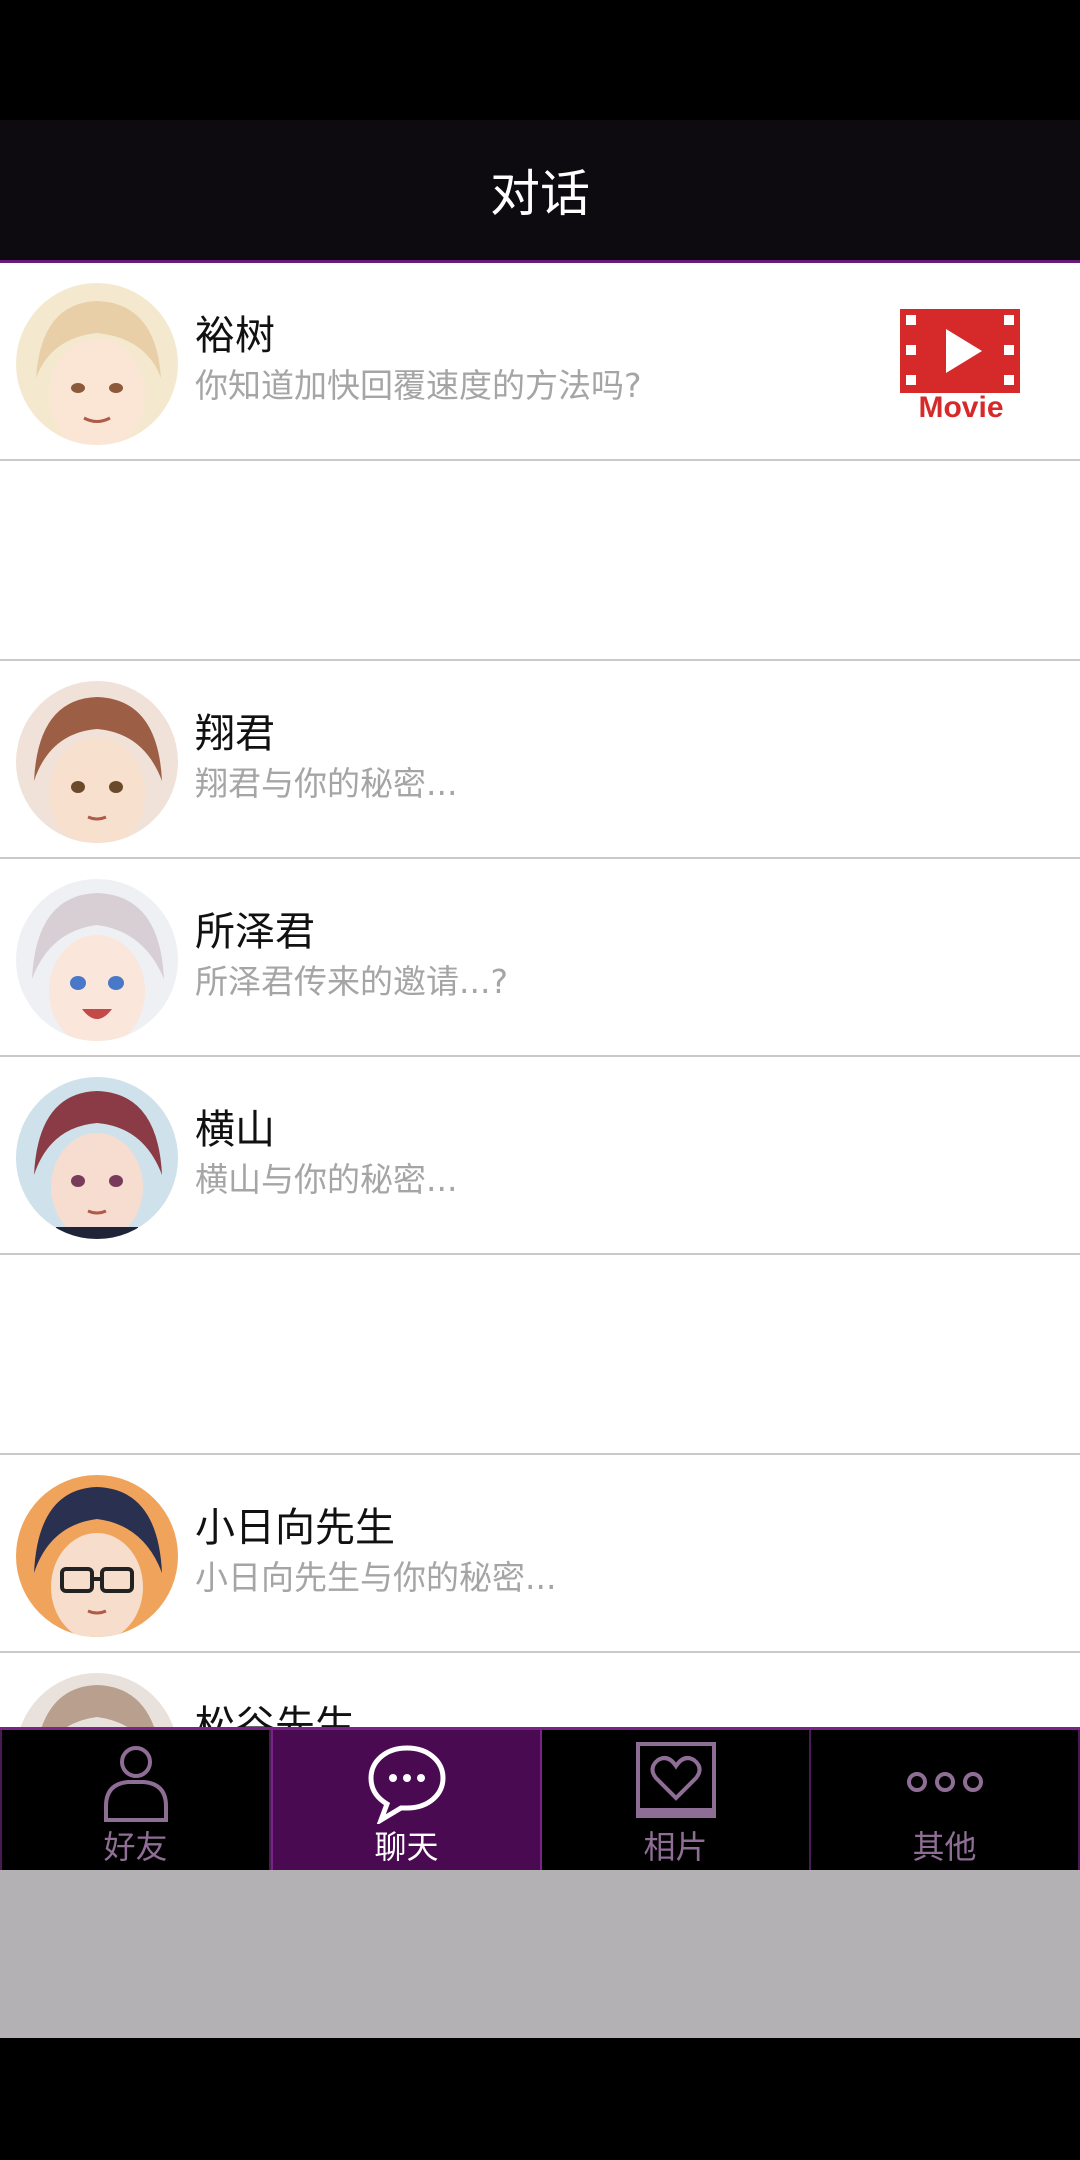 This screenshot has width=1080, height=2160. I want to click on chat-name: 小日向先生, so click(295, 1528).